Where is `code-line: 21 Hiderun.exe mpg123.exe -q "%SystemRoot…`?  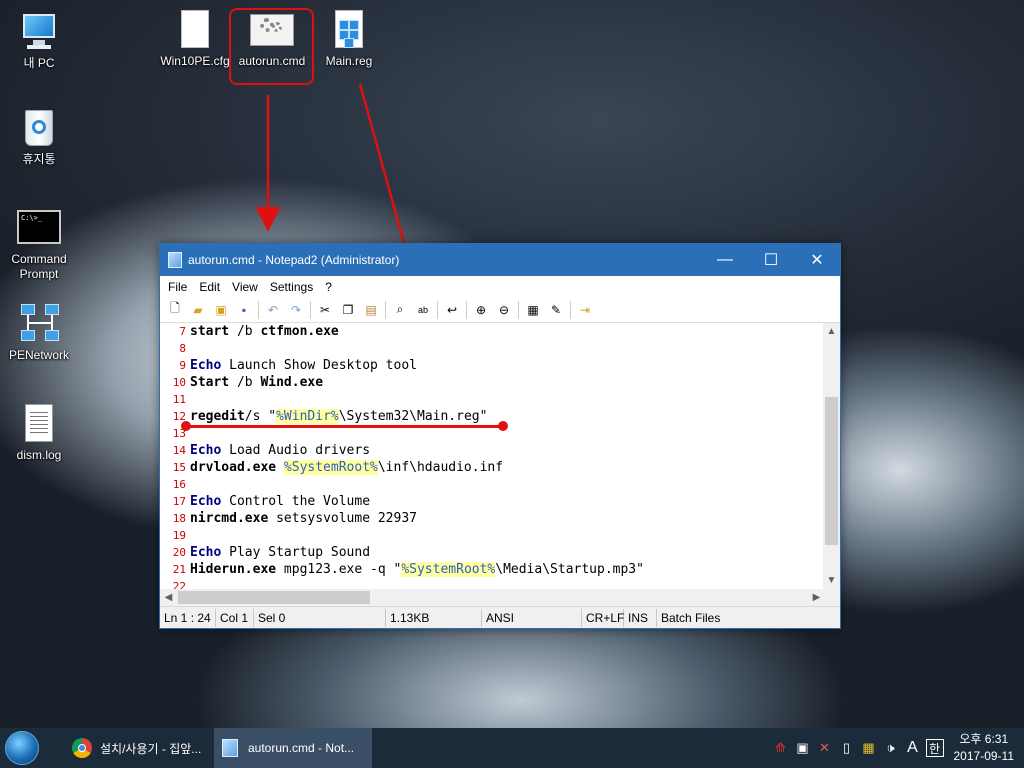
code-line: 21 Hiderun.exe mpg123.exe -q "%SystemRoot… is located at coordinates (492, 569).